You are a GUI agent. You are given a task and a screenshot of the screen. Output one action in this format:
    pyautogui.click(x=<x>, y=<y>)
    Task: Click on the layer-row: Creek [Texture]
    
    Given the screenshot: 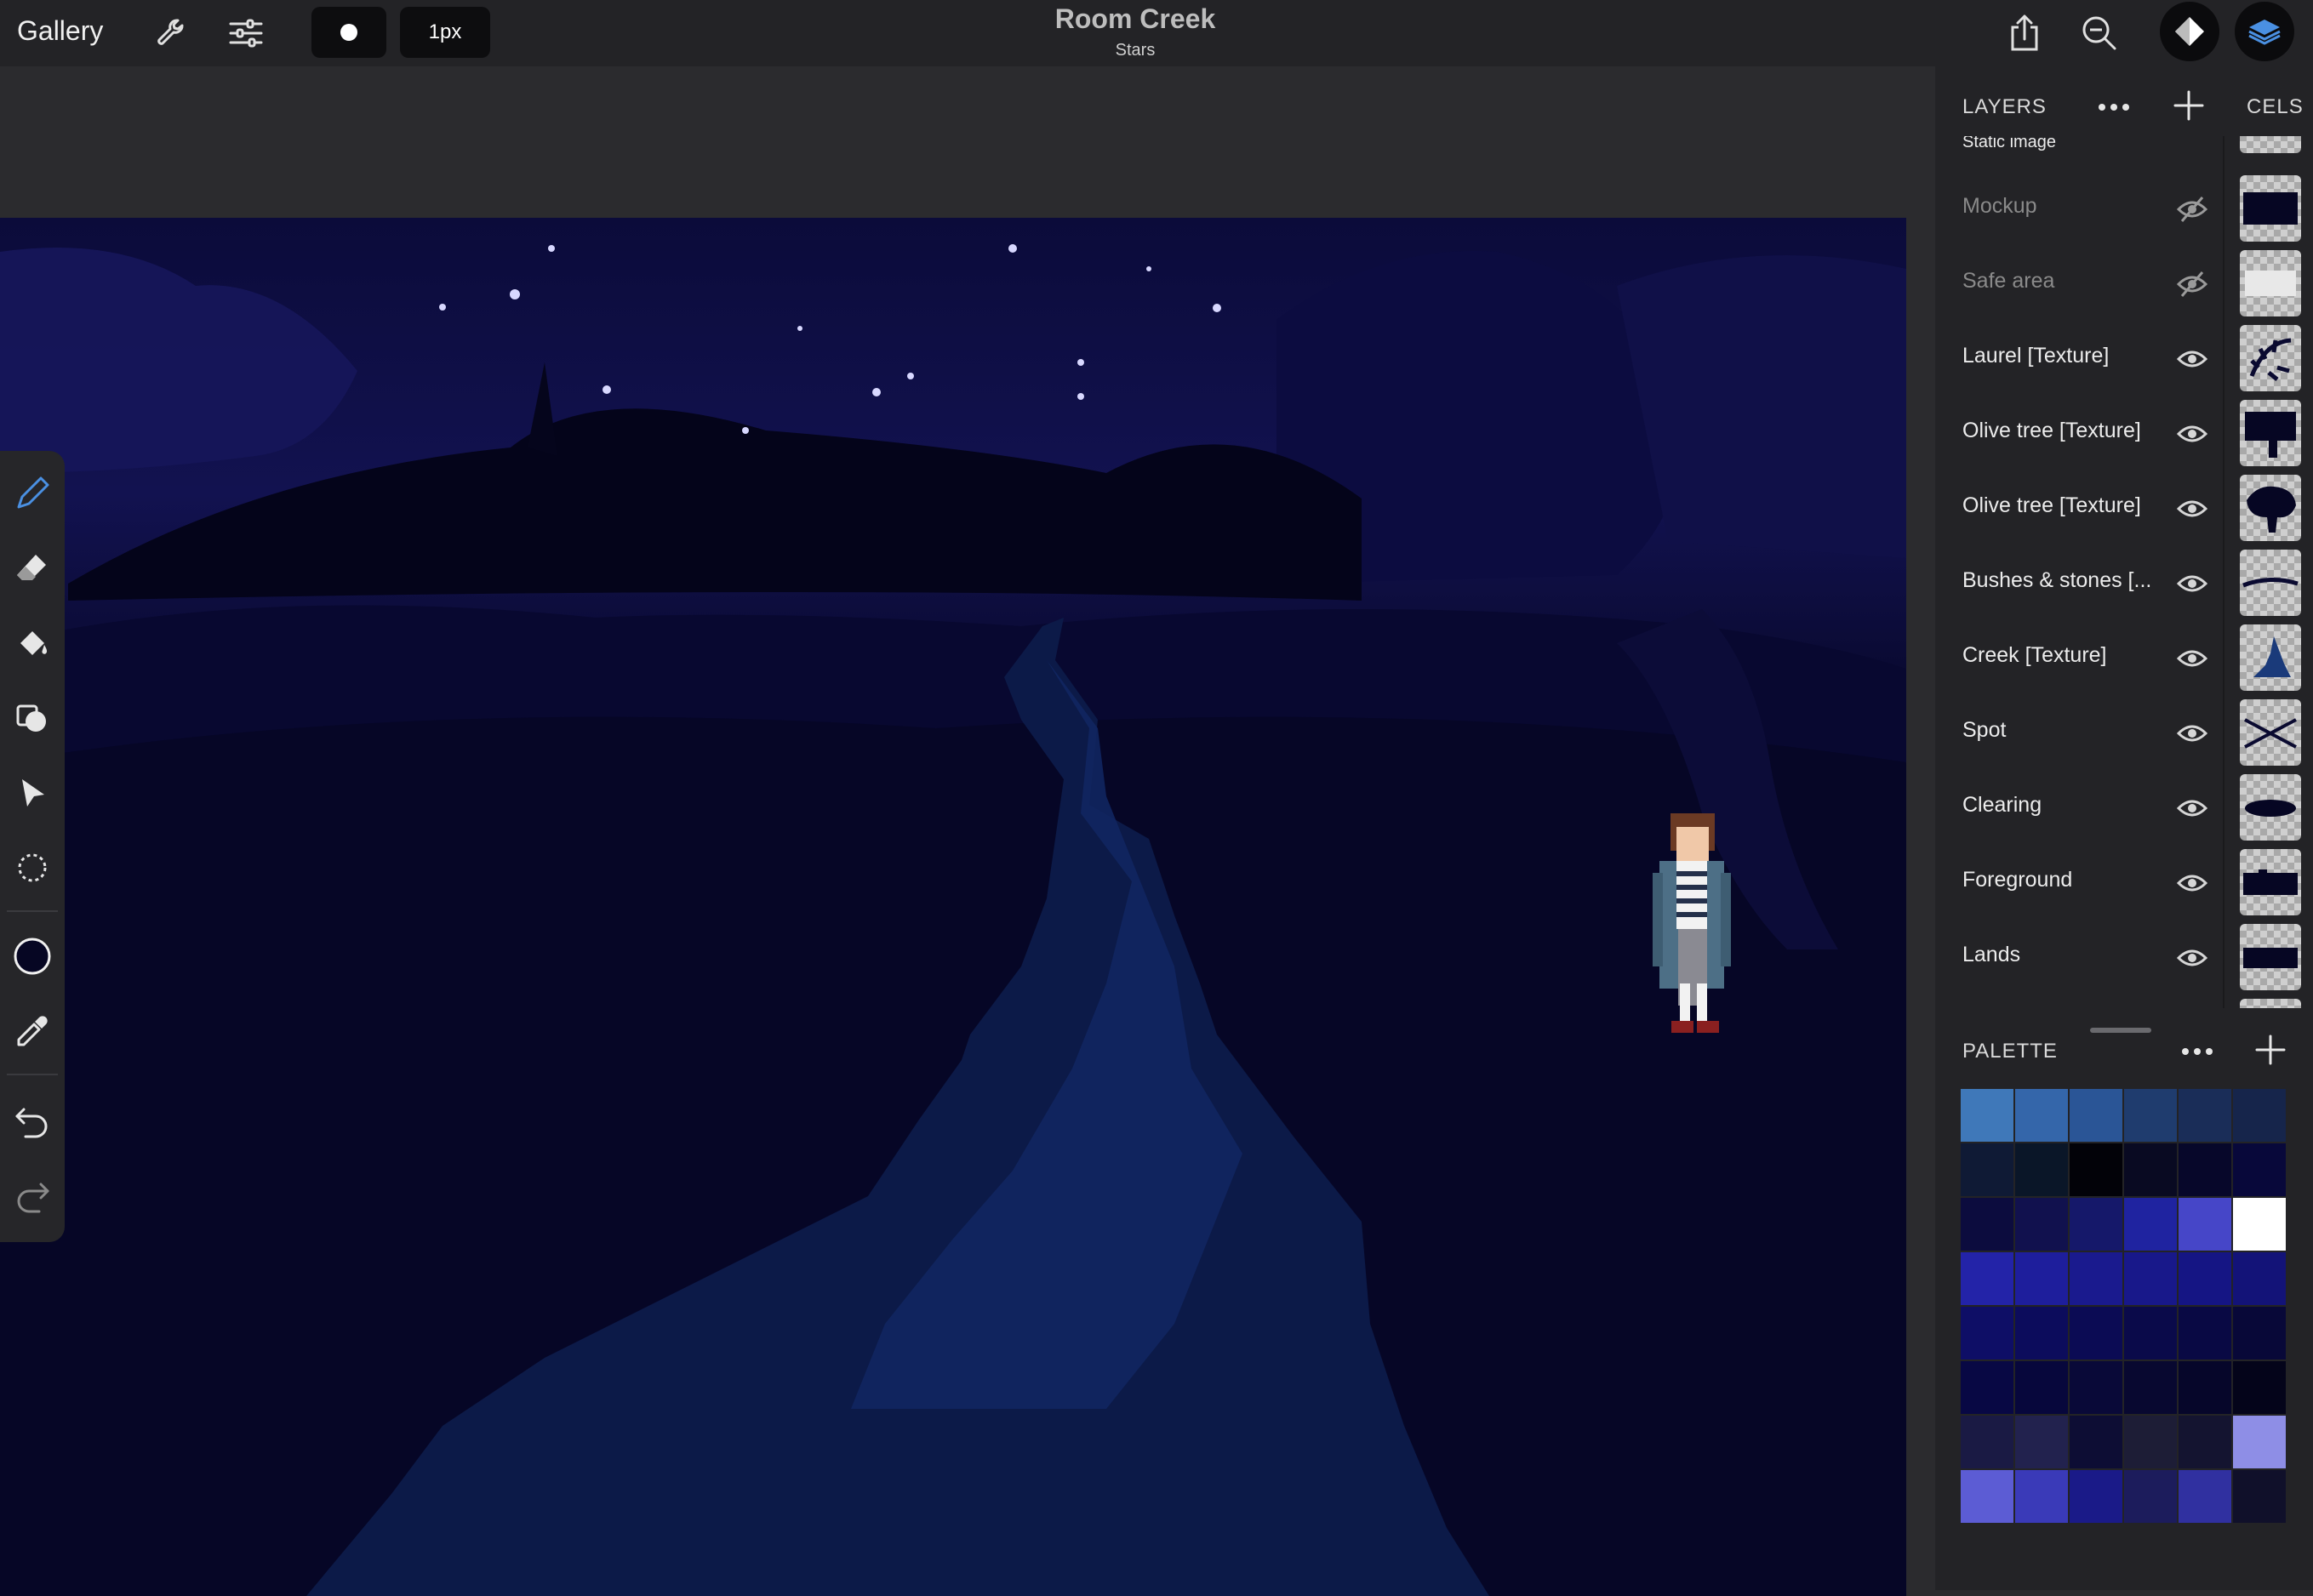 What is the action you would take?
    pyautogui.click(x=2124, y=659)
    